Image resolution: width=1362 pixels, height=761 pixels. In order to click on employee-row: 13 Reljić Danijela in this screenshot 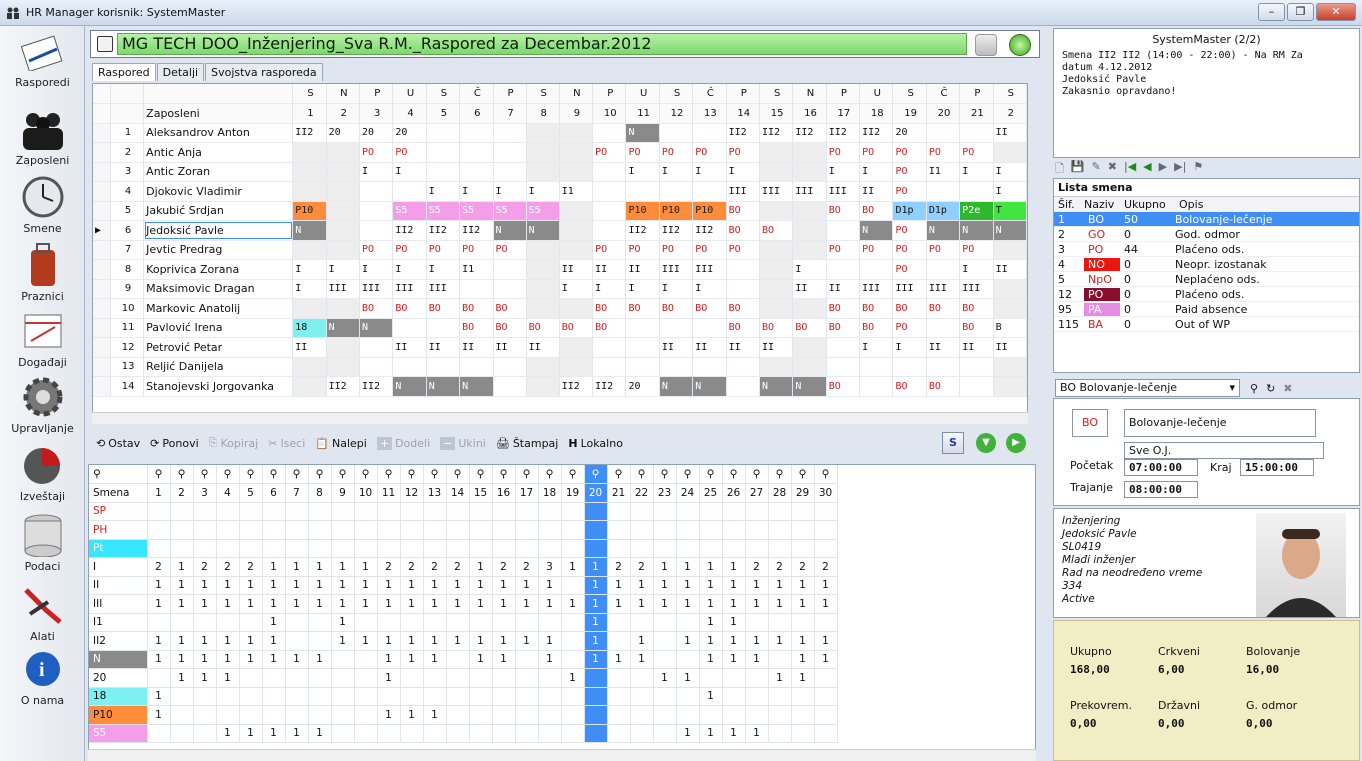, I will do `click(560, 367)`.